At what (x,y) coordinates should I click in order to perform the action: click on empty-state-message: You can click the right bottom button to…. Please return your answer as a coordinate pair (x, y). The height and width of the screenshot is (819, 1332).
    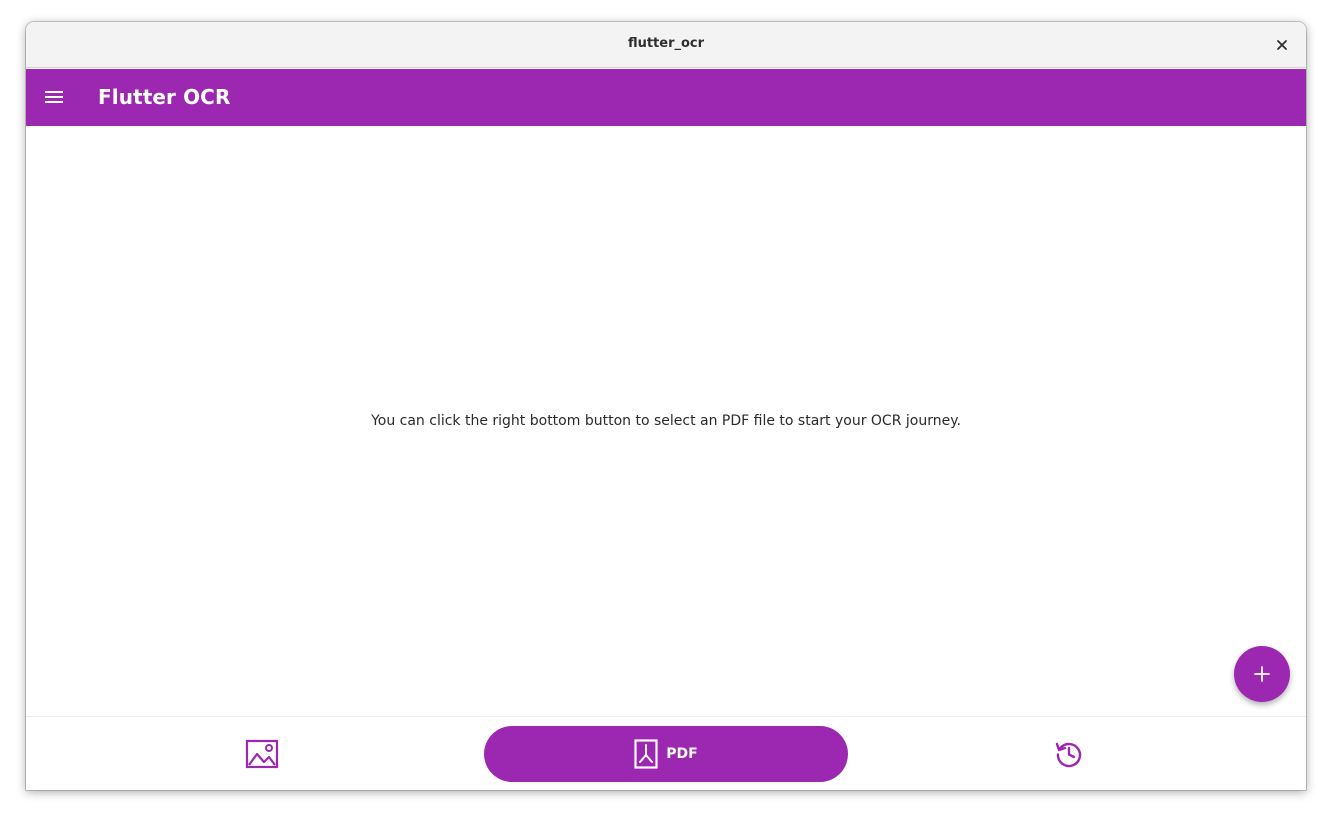
    Looking at the image, I should click on (666, 421).